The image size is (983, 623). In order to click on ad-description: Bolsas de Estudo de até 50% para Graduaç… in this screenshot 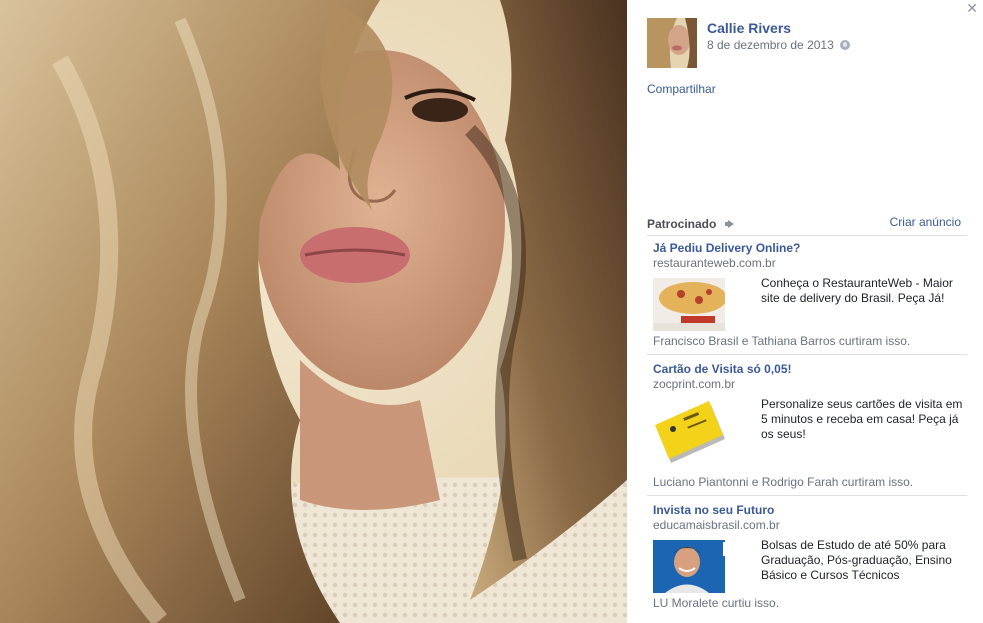, I will do `click(856, 560)`.